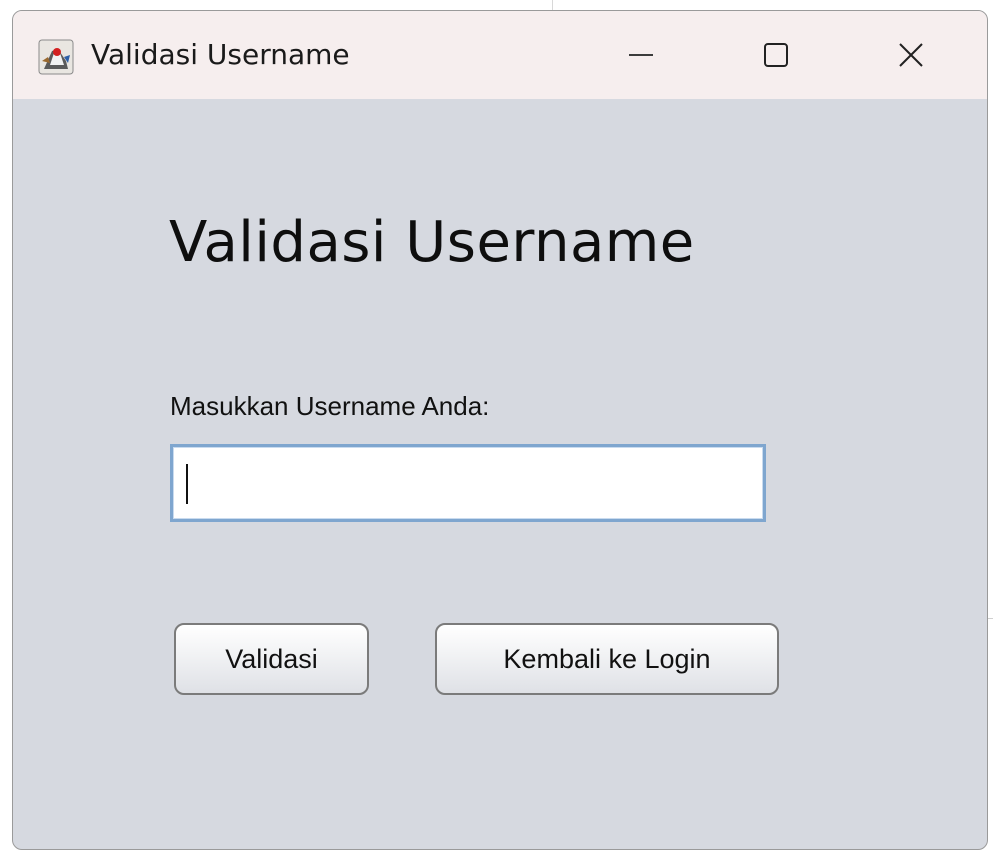 Image resolution: width=993 pixels, height=850 pixels. Describe the element at coordinates (432, 242) in the screenshot. I see `page-title: Validasi Username` at that location.